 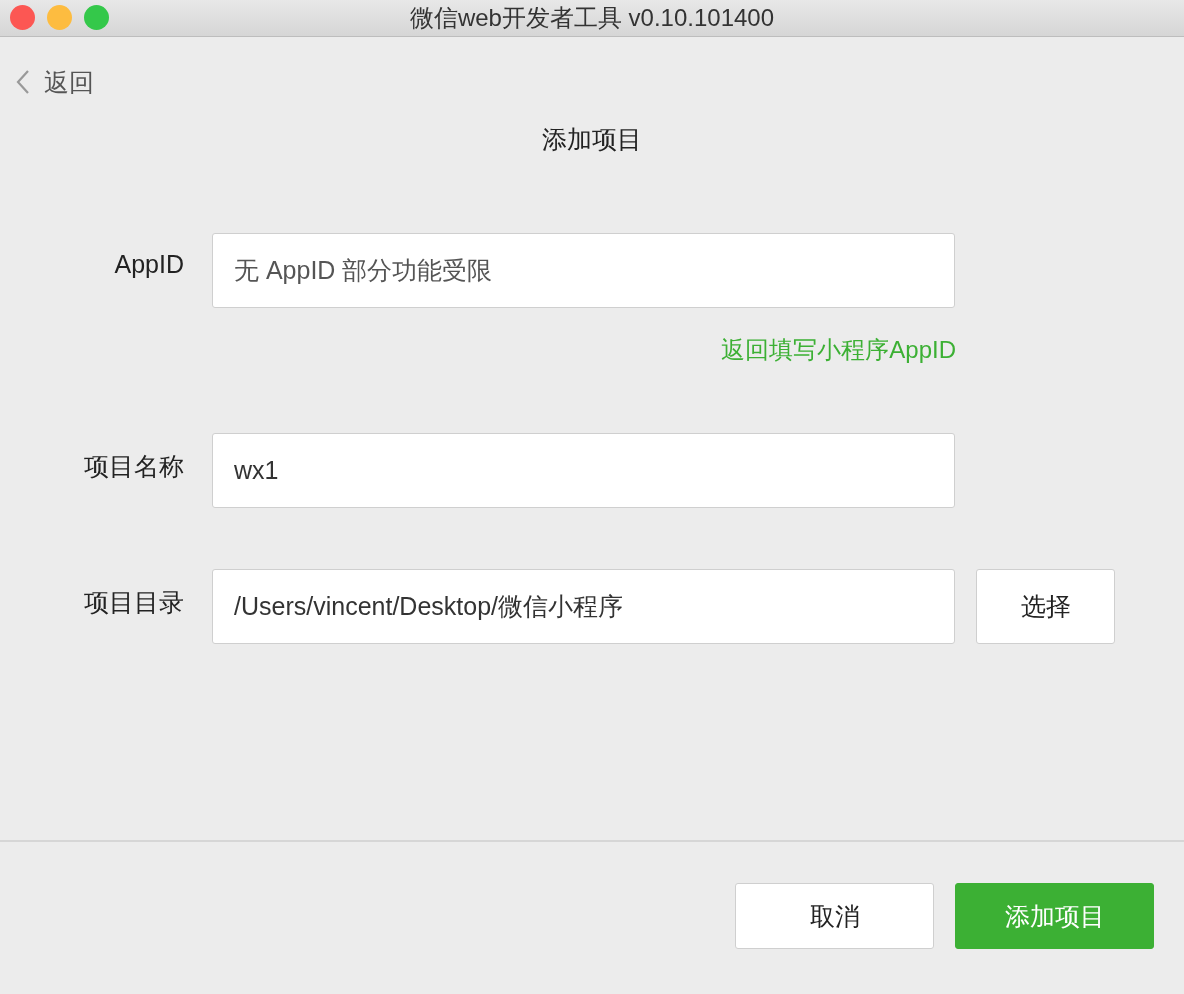 What do you see at coordinates (22, 17) in the screenshot?
I see `close-icon` at bounding box center [22, 17].